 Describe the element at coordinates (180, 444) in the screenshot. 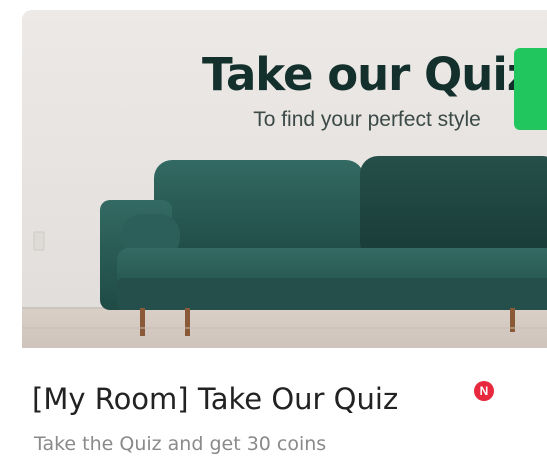

I see `quiz-description: Take the Quiz and get 30 coins` at that location.